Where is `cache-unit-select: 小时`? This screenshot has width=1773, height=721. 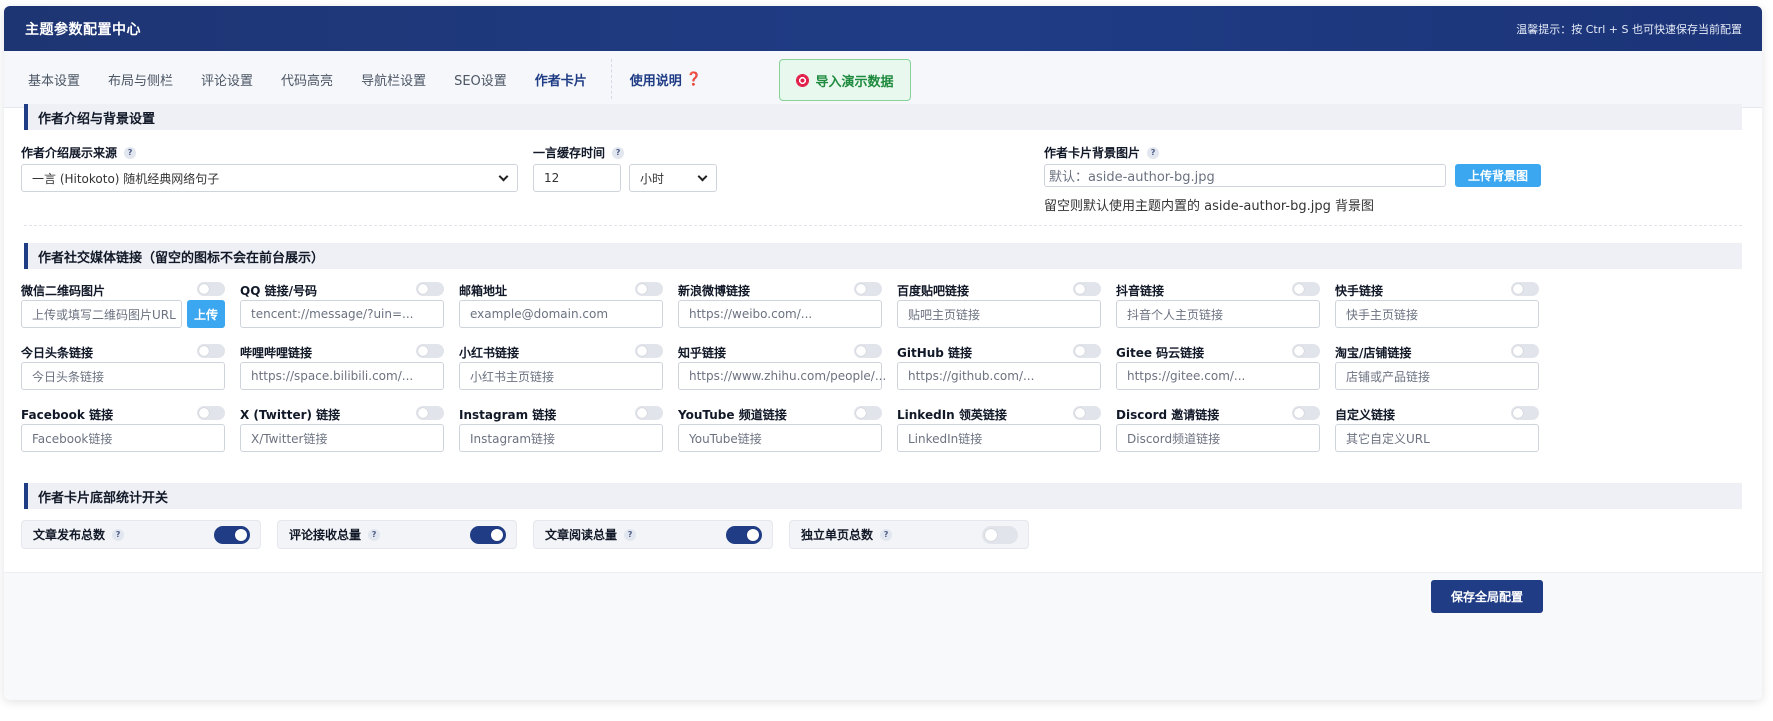
cache-unit-select: 小时 is located at coordinates (673, 178).